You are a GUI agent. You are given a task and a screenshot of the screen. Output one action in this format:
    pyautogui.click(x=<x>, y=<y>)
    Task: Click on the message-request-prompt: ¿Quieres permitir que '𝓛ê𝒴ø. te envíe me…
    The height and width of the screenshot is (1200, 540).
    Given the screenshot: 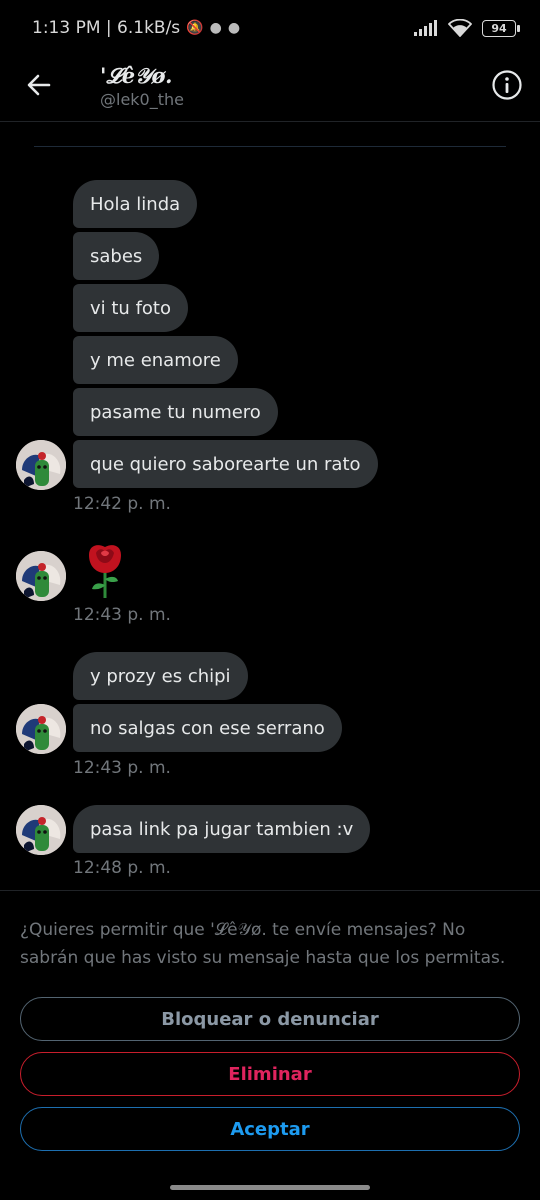 What is the action you would take?
    pyautogui.click(x=263, y=944)
    